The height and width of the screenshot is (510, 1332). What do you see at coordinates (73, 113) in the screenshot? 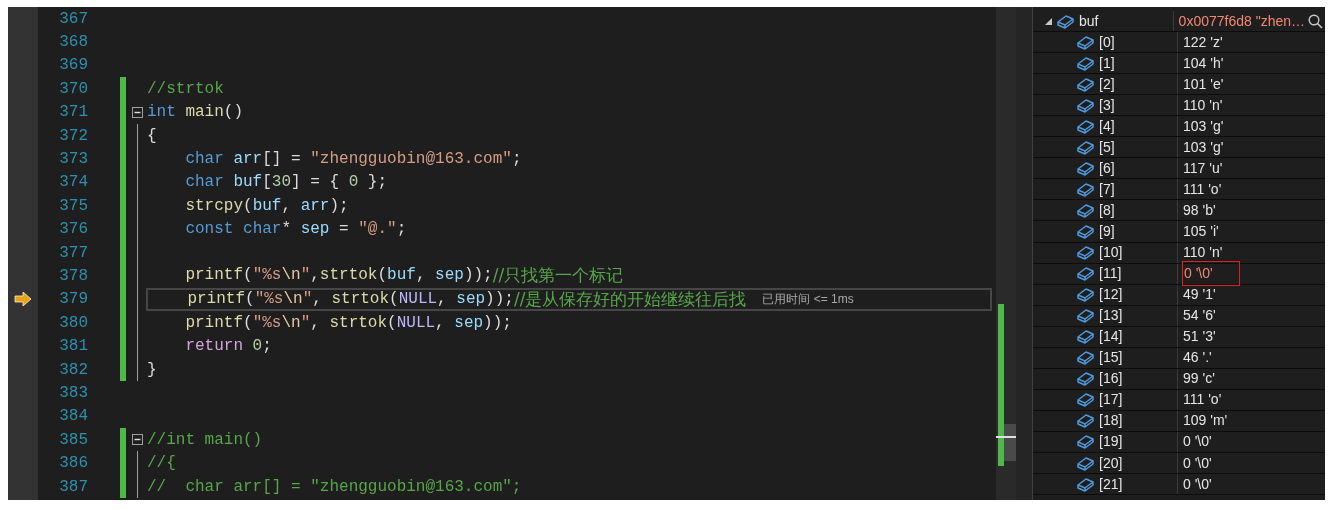
I see `line-number: 371` at bounding box center [73, 113].